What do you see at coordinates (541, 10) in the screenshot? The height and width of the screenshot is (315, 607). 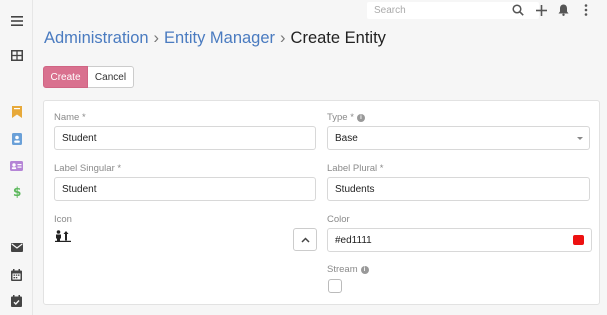 I see `plus-icon` at bounding box center [541, 10].